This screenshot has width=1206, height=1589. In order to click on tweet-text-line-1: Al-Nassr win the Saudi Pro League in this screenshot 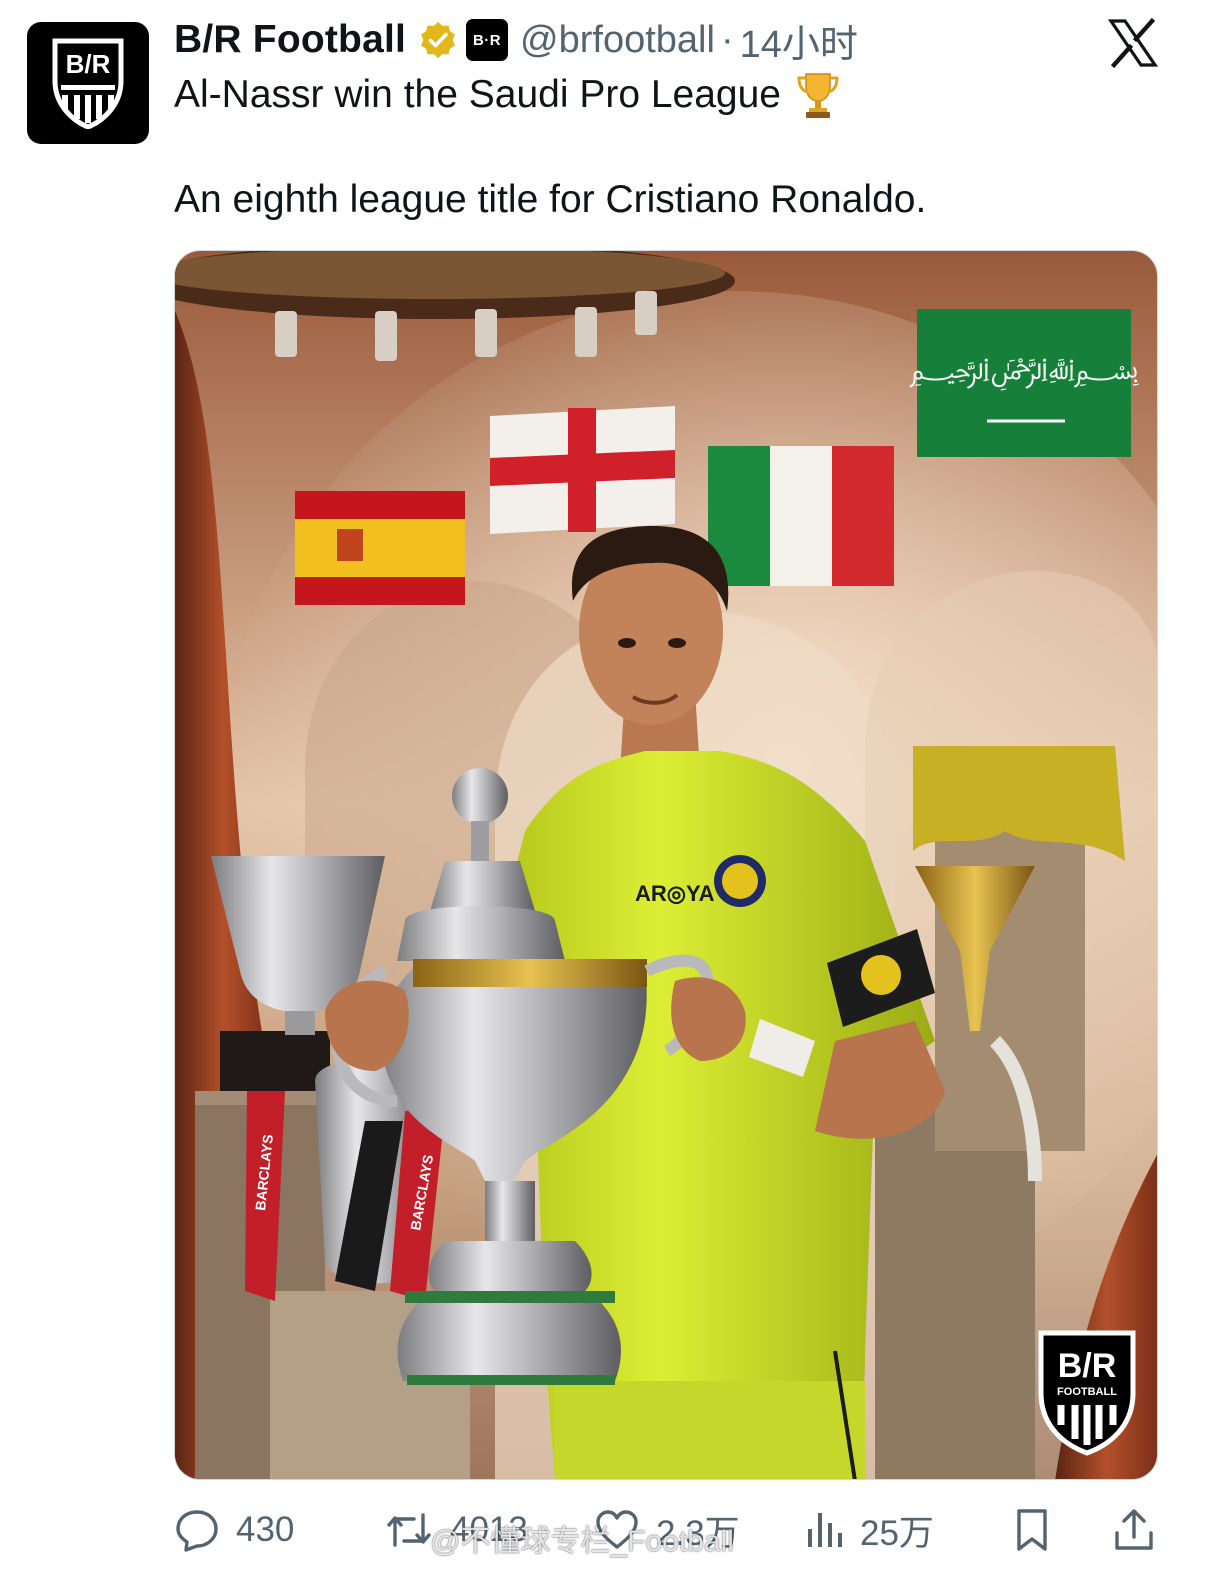, I will do `click(507, 95)`.